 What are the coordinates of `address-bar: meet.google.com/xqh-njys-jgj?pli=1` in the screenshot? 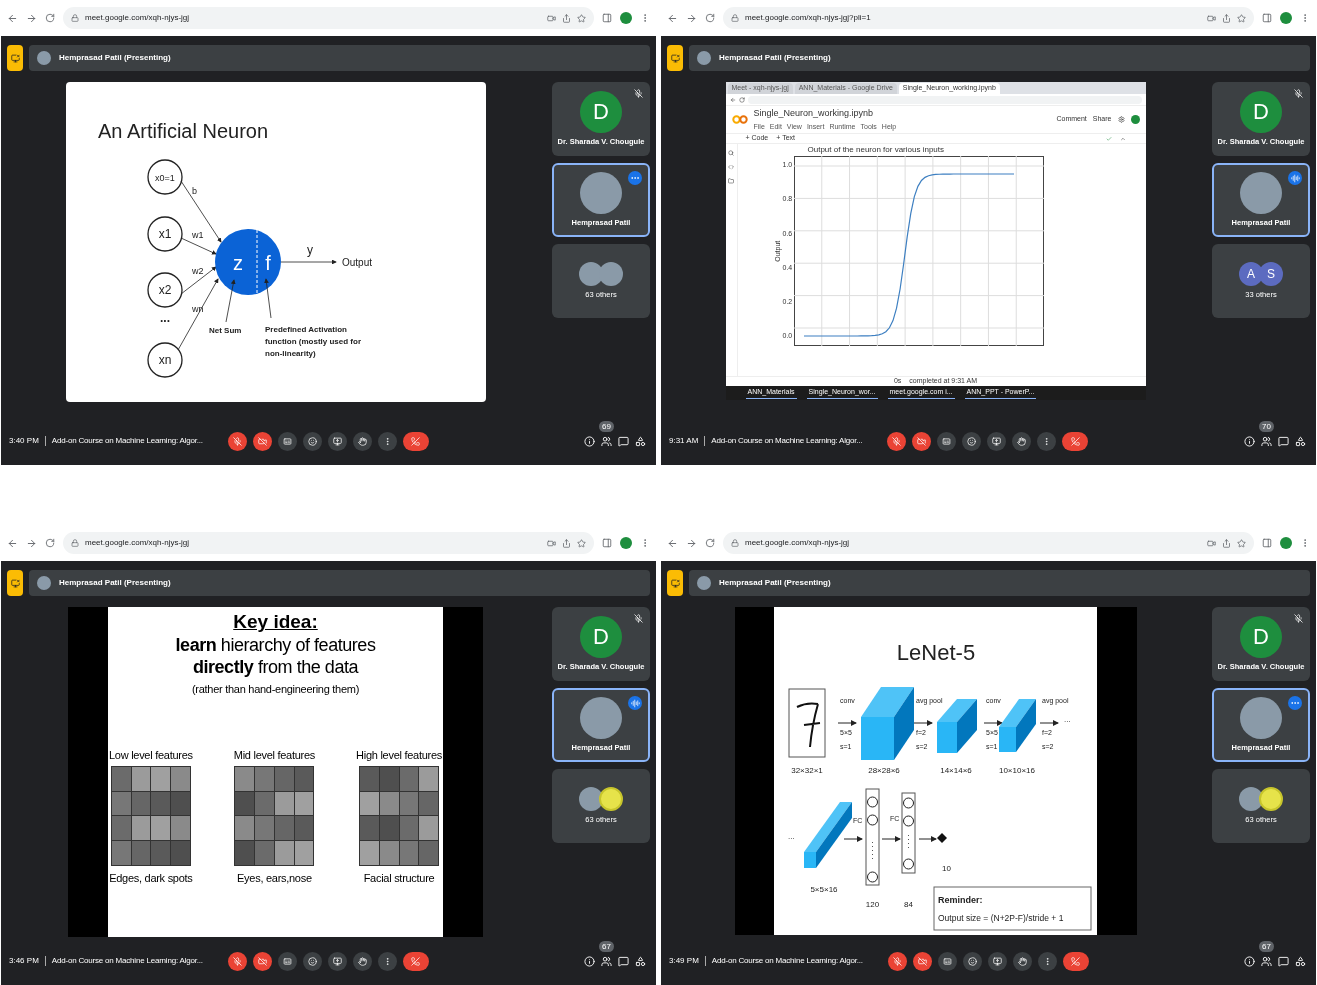 It's located at (988, 18).